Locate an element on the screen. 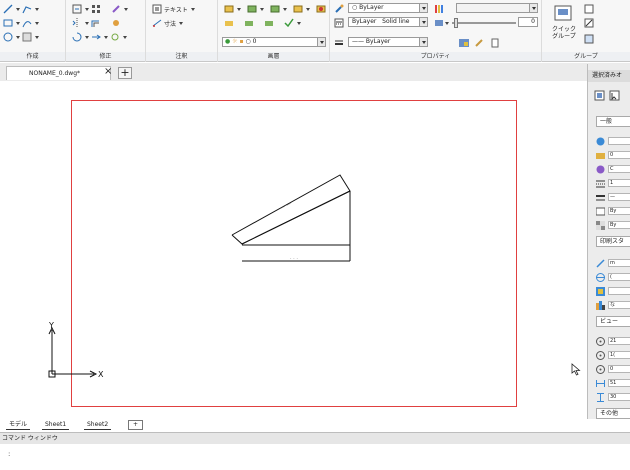 Image resolution: width=630 pixels, height=470 pixels. stretch-icon is located at coordinates (96, 37).